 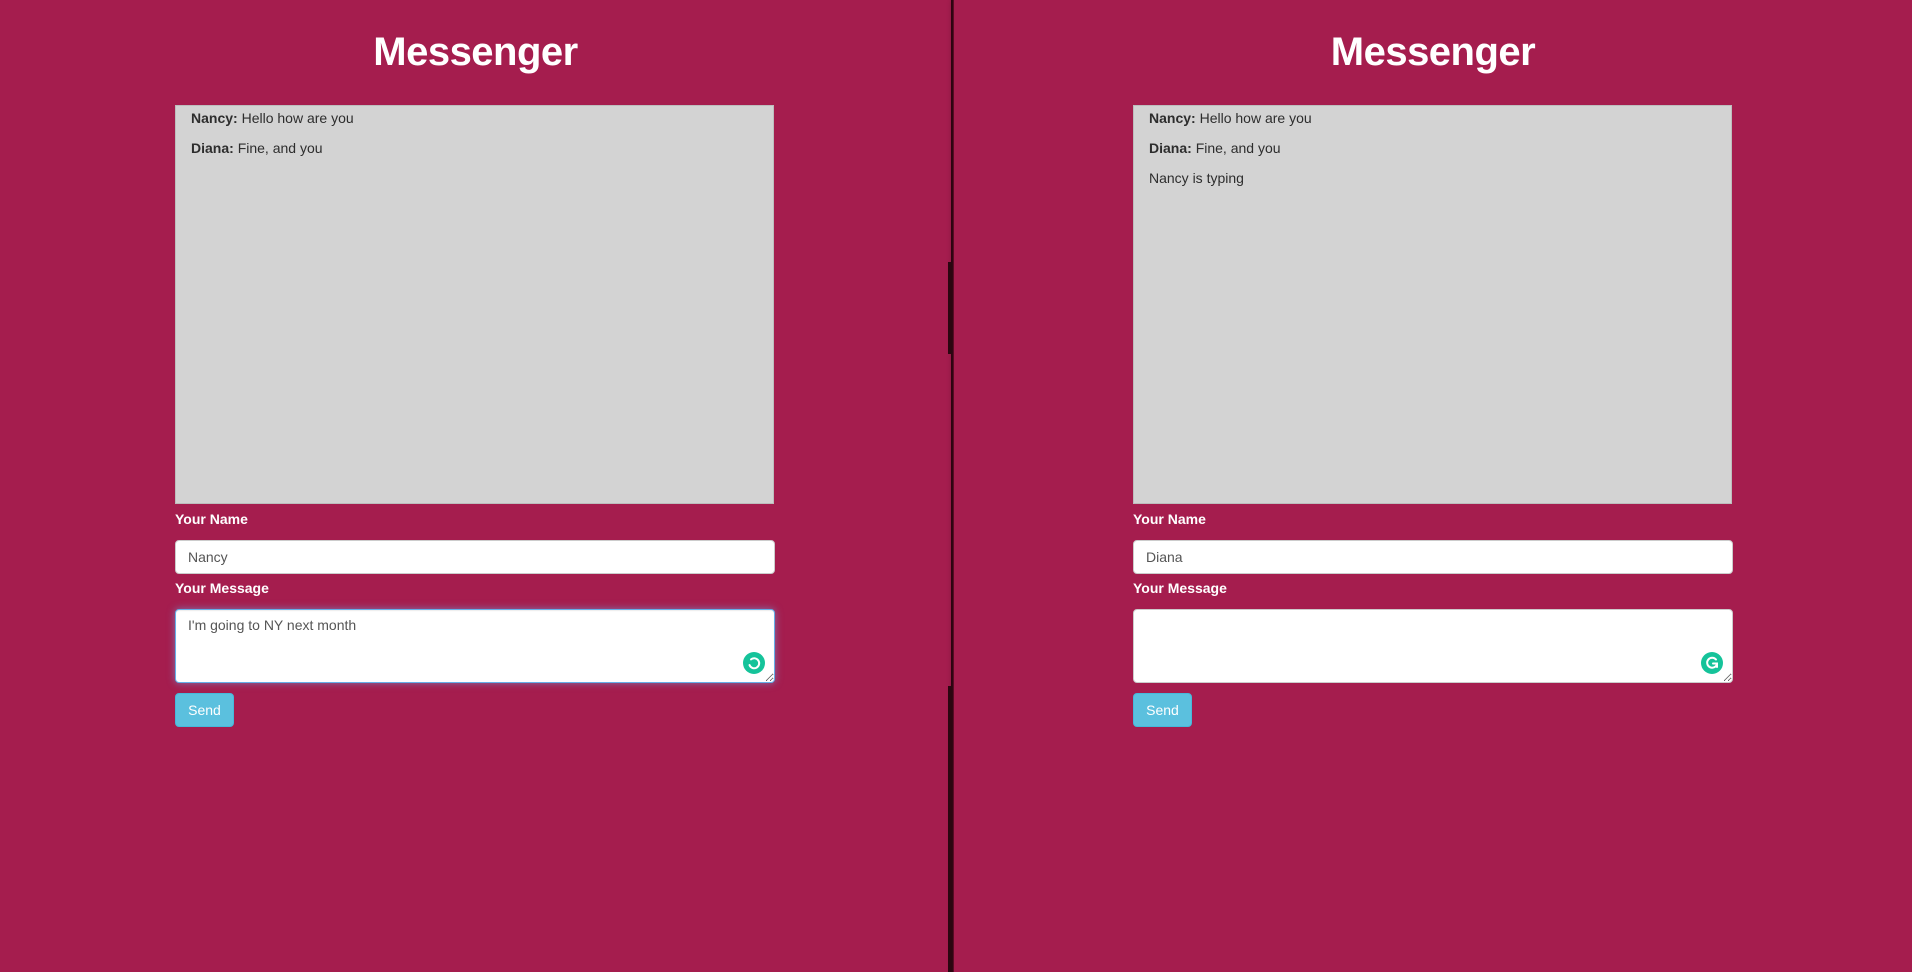 I want to click on grammarly-g-icon, so click(x=1712, y=663).